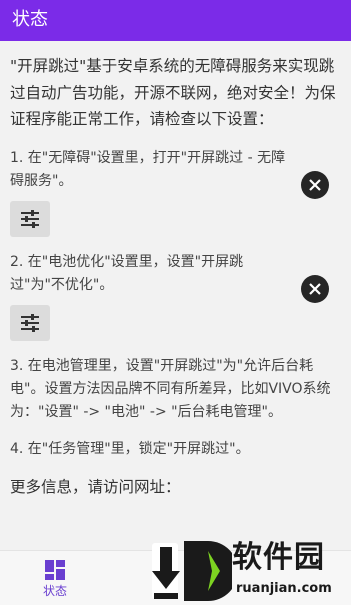  I want to click on app-bar: 状态, so click(175, 20).